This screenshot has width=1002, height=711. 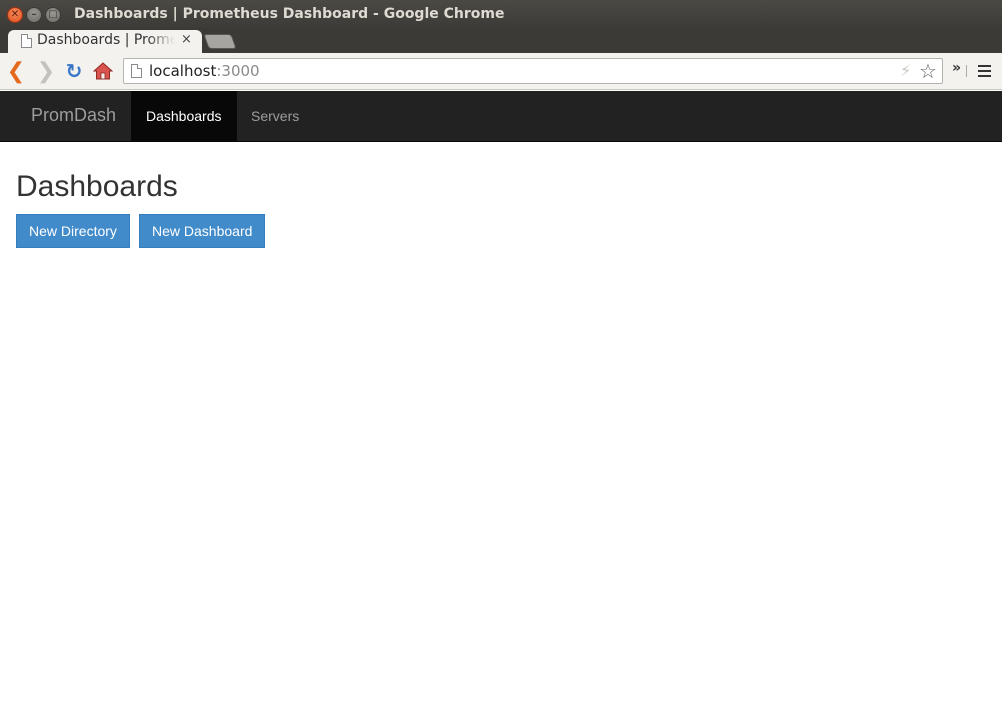 What do you see at coordinates (183, 71) in the screenshot?
I see `url-host: localhost` at bounding box center [183, 71].